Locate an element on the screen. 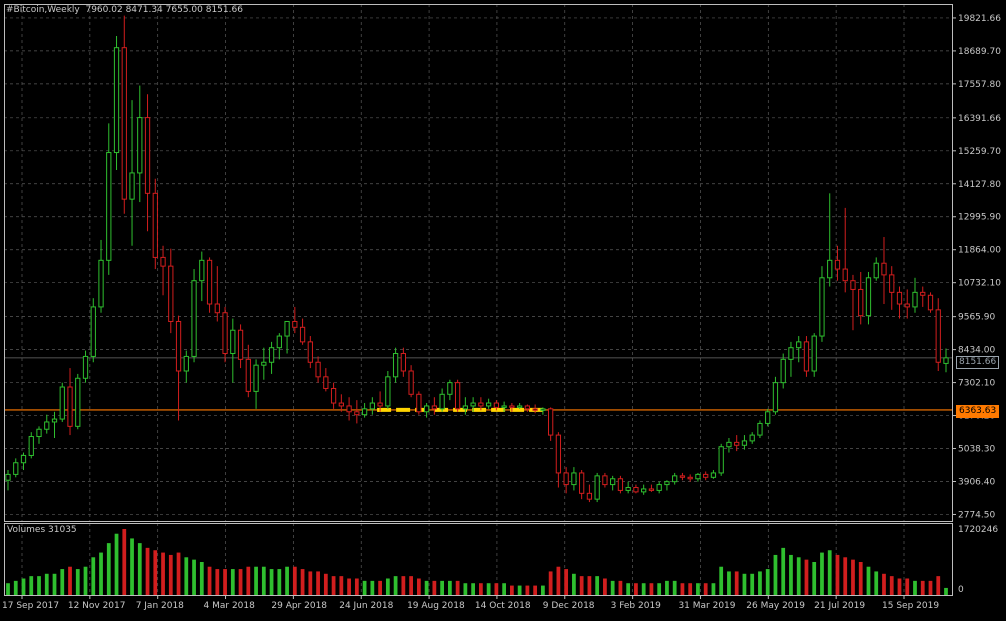  price-axis-label: 2774.50 is located at coordinates (976, 515).